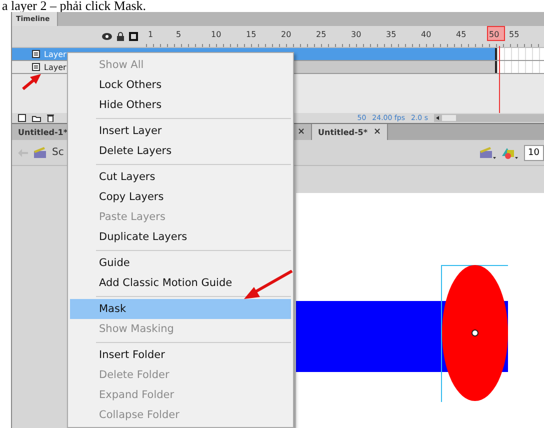 The width and height of the screenshot is (544, 428). I want to click on new-layer-icon, so click(22, 118).